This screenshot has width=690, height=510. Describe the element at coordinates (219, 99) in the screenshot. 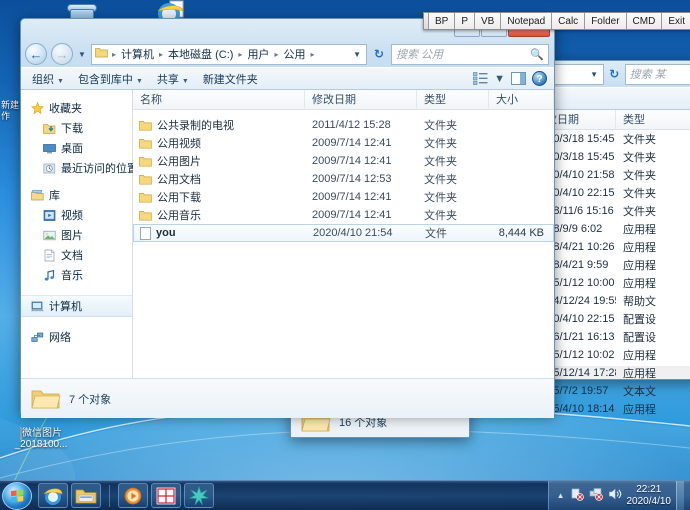

I see `column-header-name: 名称` at that location.